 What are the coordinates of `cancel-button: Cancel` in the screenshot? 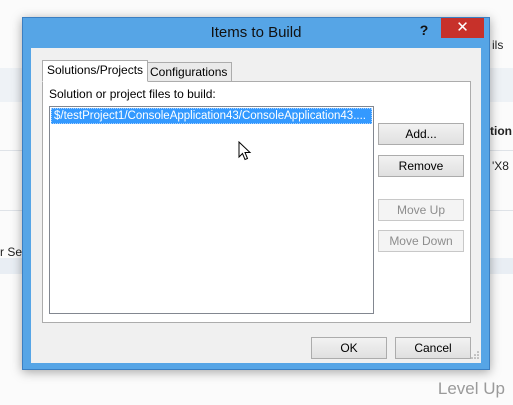 It's located at (433, 348).